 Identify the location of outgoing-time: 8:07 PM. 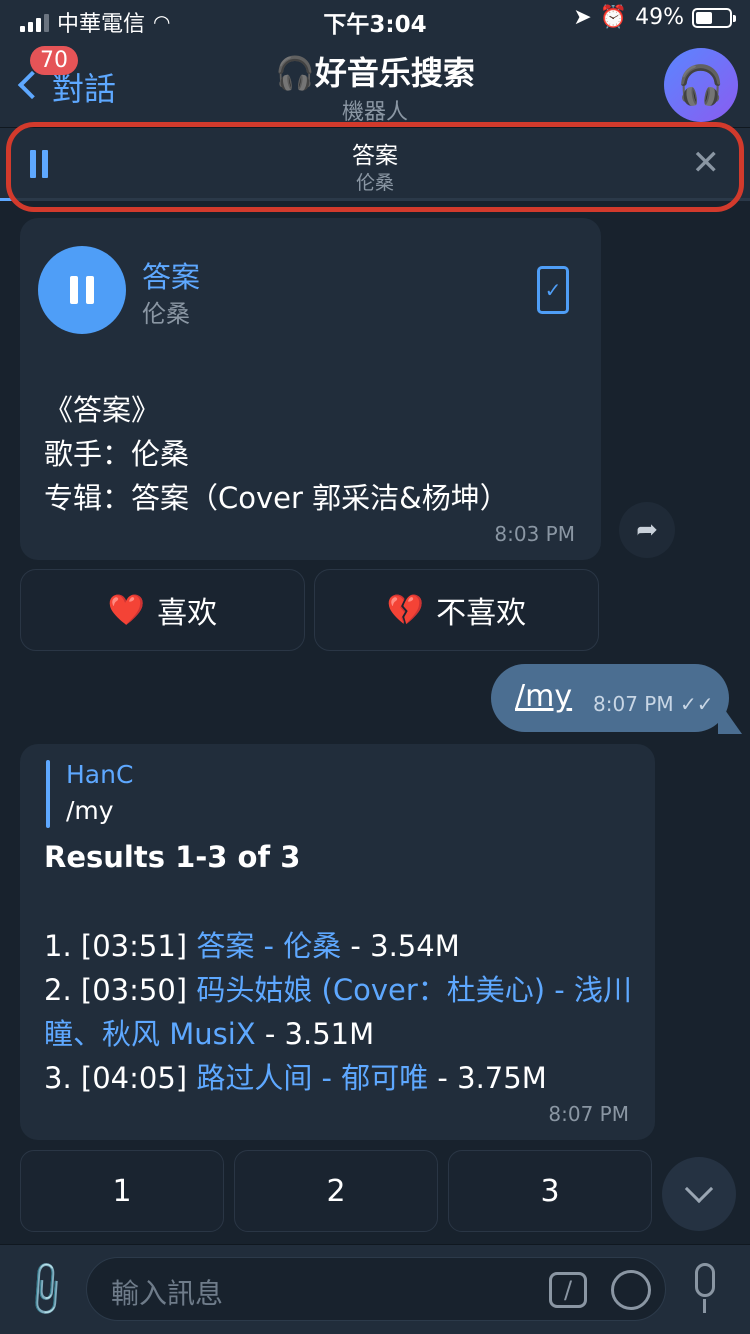
(633, 704).